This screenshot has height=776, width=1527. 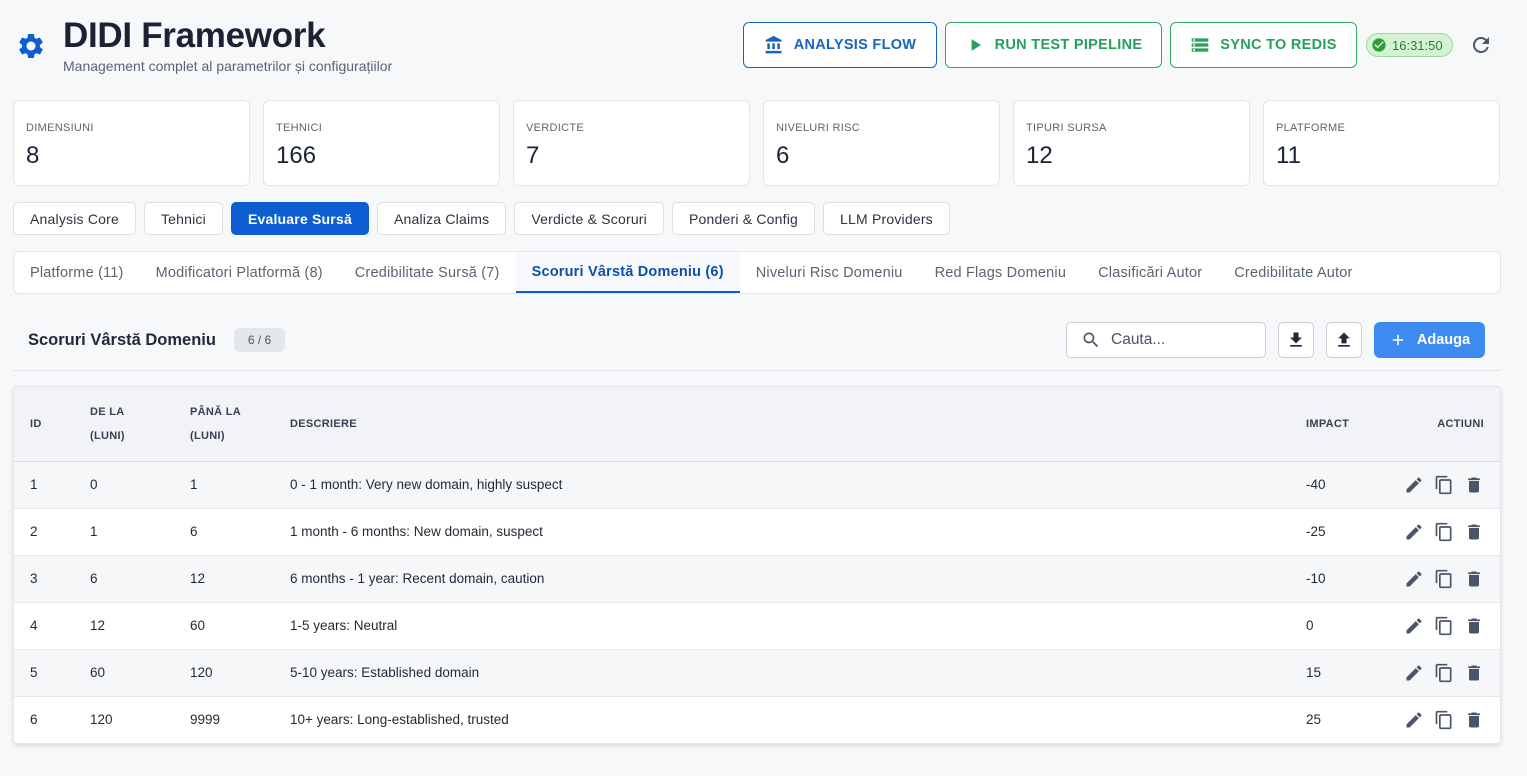 I want to click on category-evaluare-sursa: Evaluare Sursă, so click(x=299, y=218).